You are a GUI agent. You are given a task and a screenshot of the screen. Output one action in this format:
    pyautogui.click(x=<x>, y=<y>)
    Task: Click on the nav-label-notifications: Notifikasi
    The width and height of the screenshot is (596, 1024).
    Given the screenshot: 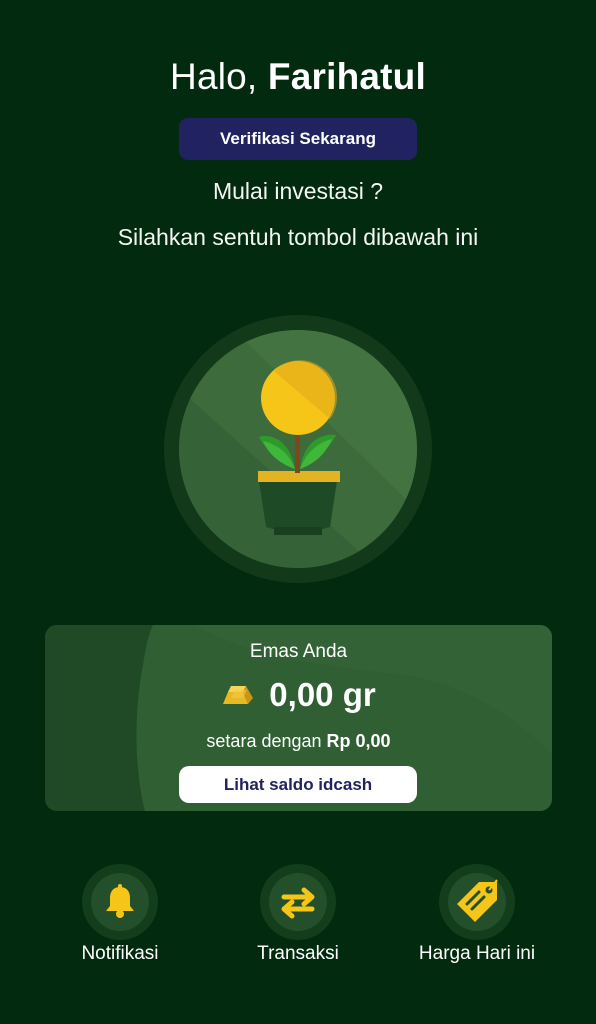 What is the action you would take?
    pyautogui.click(x=120, y=953)
    